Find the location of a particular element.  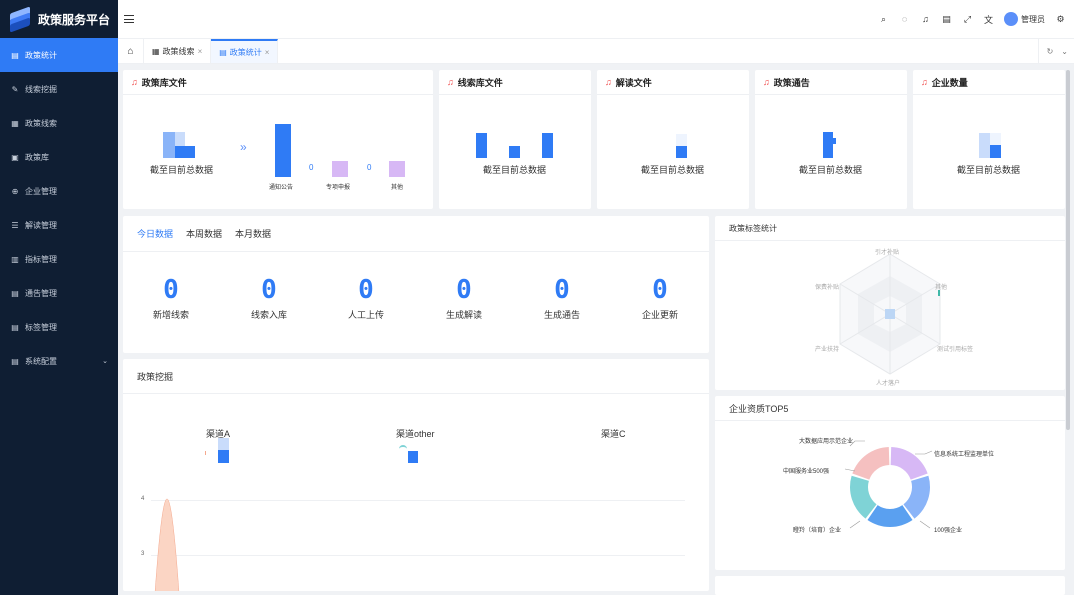

clue-lib-card: ♫ 线索库文件 截至目前总数据 is located at coordinates (515, 139).